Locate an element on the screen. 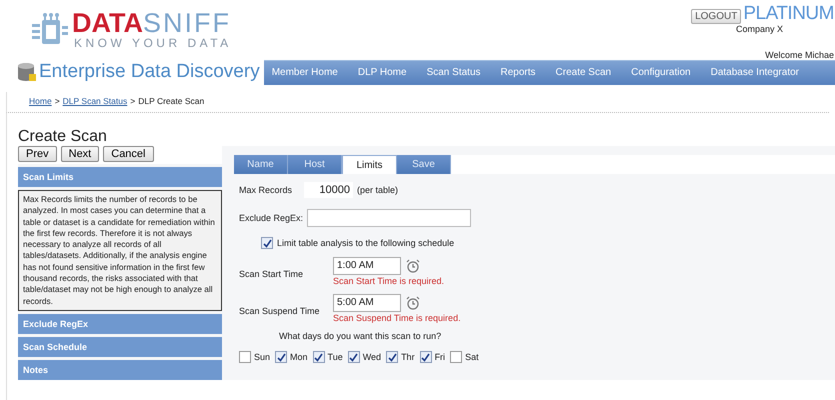 Image resolution: width=835 pixels, height=400 pixels. tab: Host is located at coordinates (315, 164).